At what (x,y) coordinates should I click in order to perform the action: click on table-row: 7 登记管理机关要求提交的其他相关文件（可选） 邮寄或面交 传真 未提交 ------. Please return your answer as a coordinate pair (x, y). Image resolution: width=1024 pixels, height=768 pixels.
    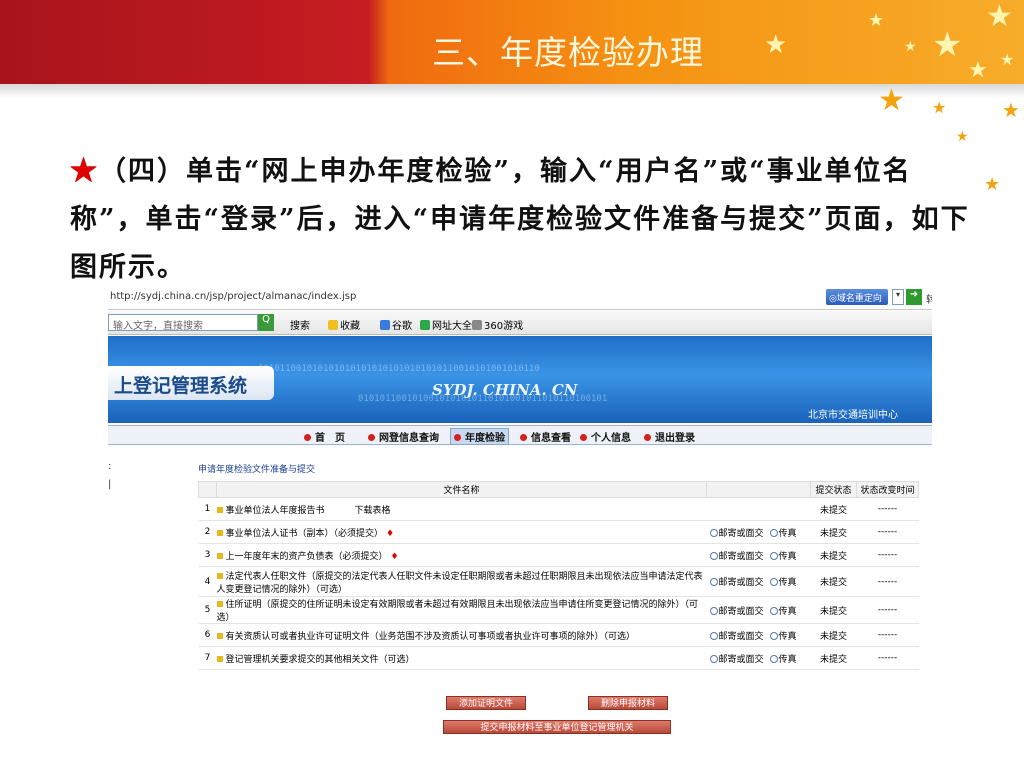
    Looking at the image, I should click on (558, 658).